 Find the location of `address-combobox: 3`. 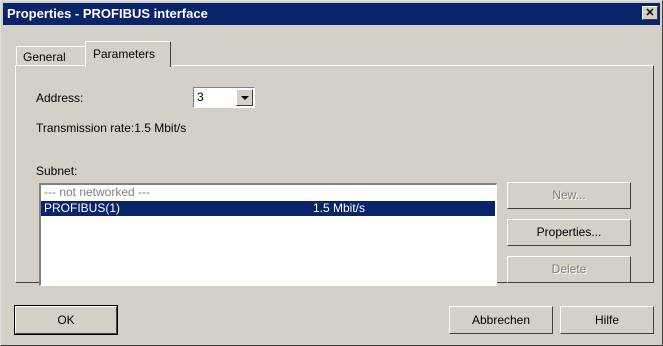

address-combobox: 3 is located at coordinates (224, 97).